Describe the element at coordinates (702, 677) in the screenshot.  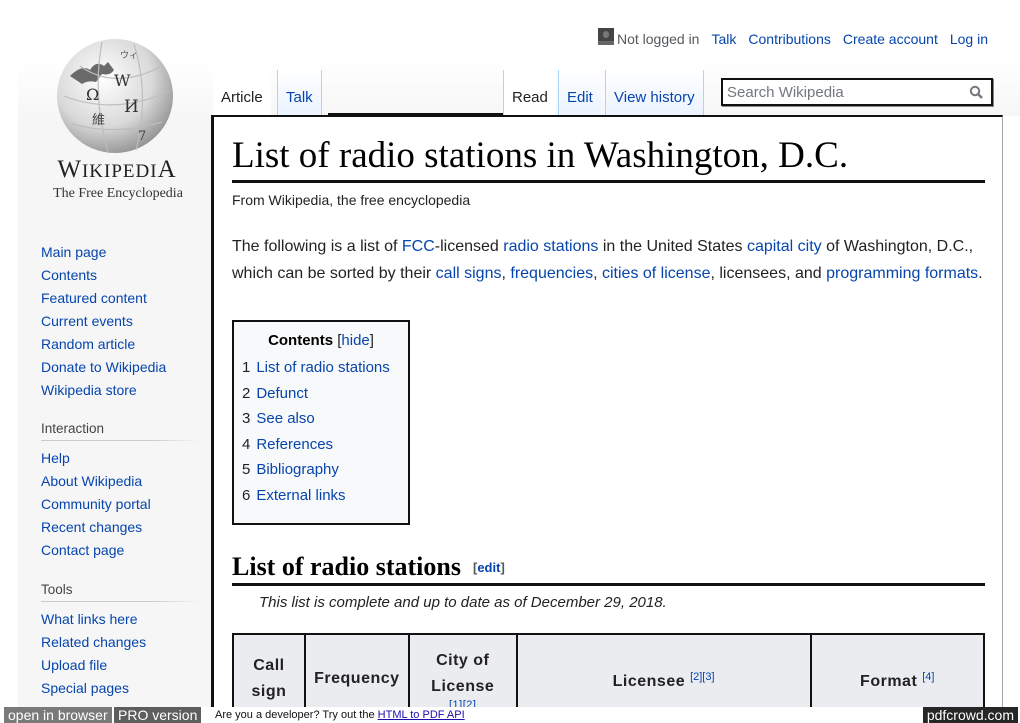
I see `licensee-refs: [2][3]` at that location.